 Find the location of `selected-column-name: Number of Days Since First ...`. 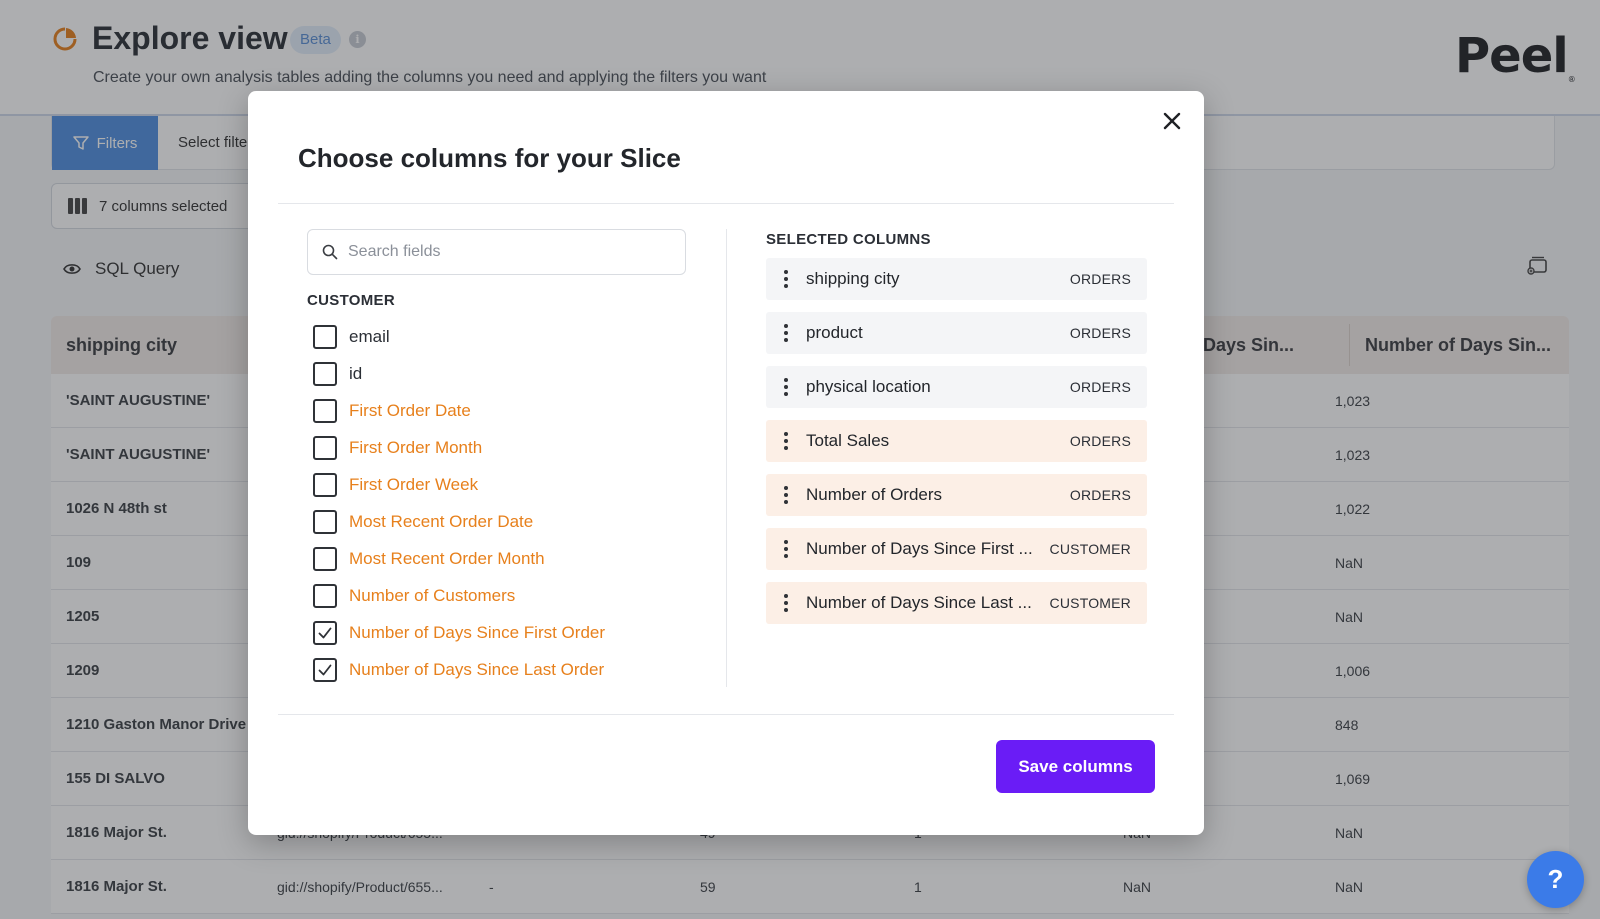

selected-column-name: Number of Days Since First ... is located at coordinates (919, 548).